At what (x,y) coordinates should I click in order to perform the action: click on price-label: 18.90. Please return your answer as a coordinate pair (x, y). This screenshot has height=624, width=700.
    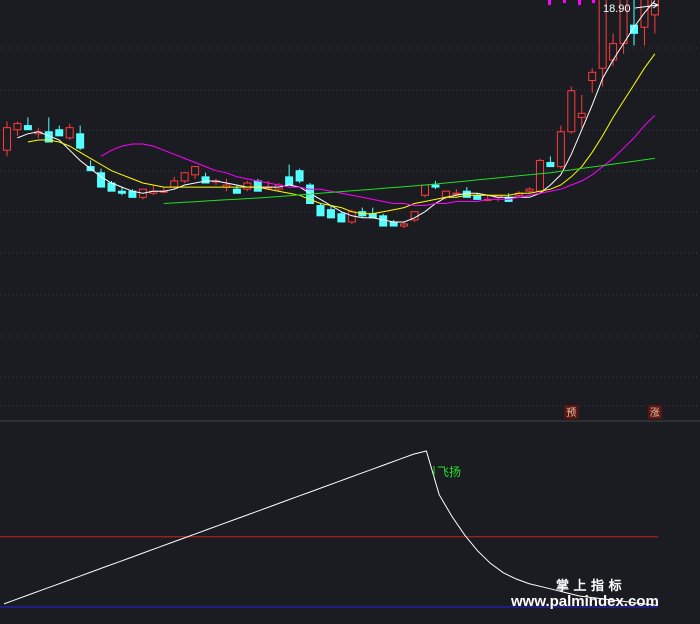
    Looking at the image, I should click on (617, 9).